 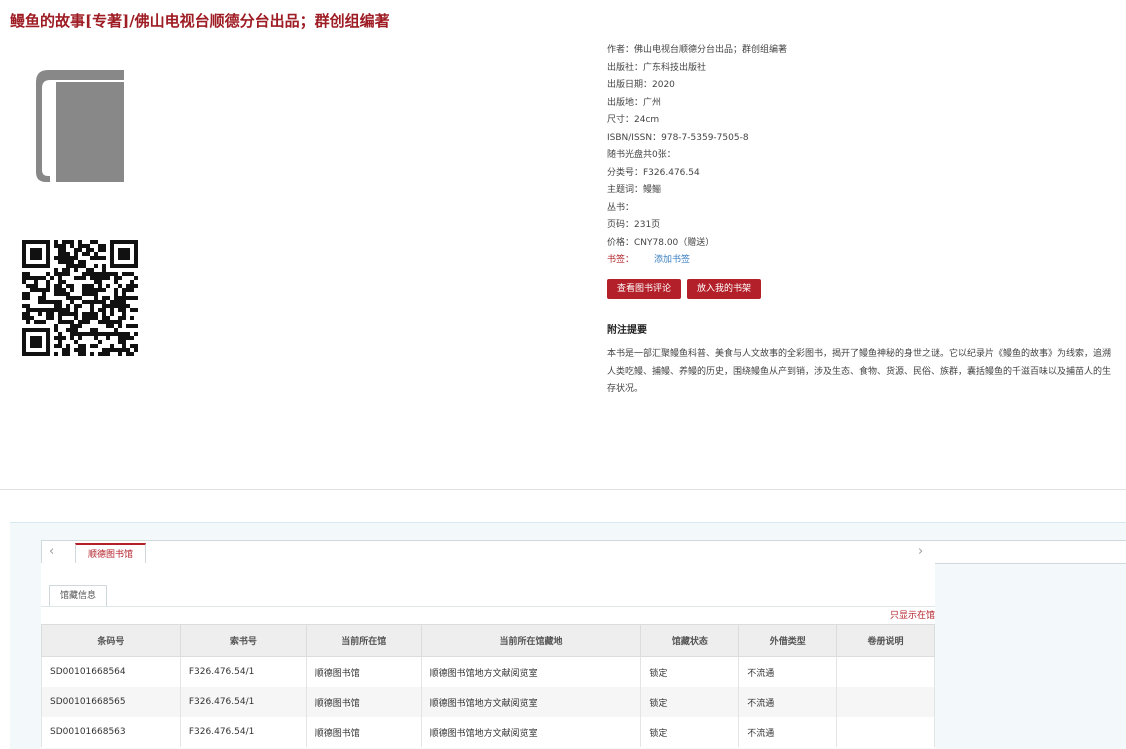 I want to click on meta-pages: 页码：231页, so click(x=634, y=225).